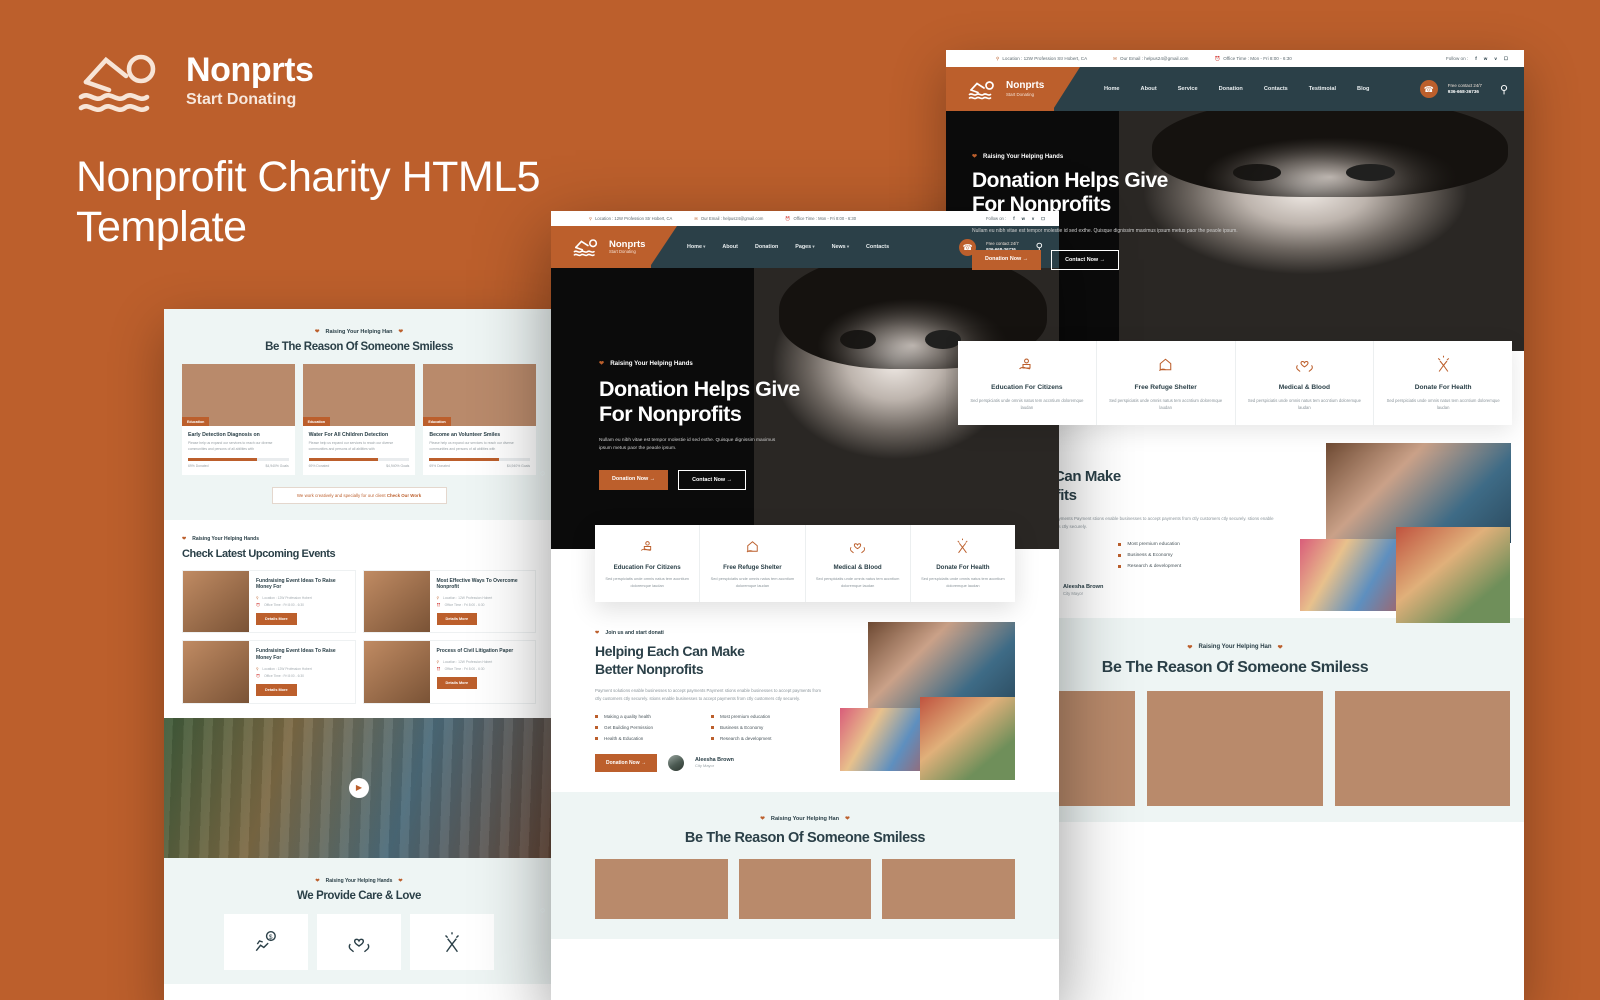  I want to click on author-role: City Mayor, so click(705, 766).